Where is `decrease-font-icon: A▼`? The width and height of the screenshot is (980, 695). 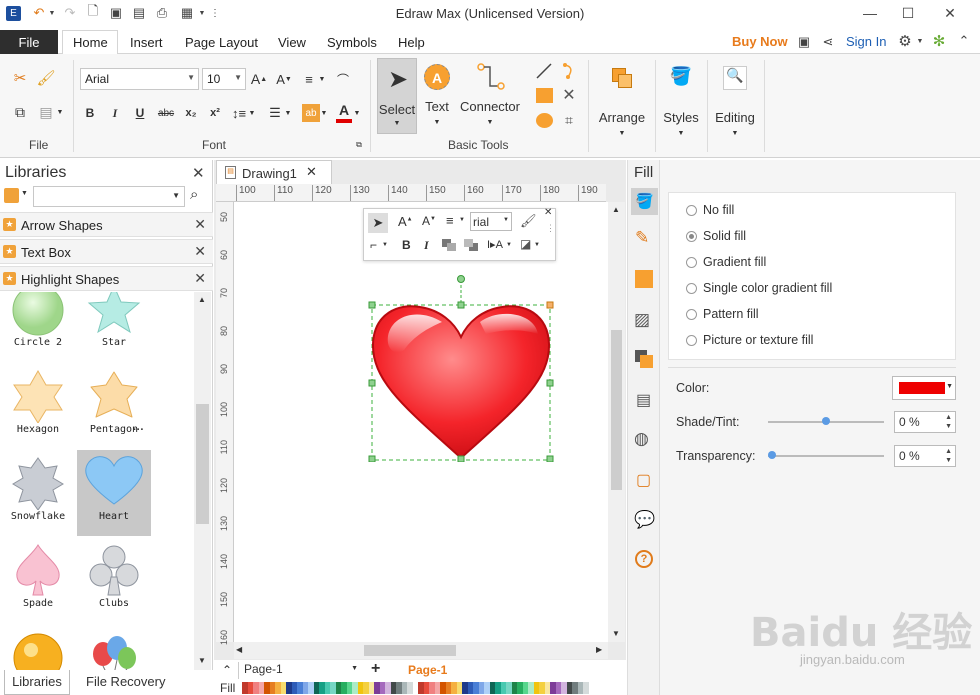 decrease-font-icon: A▼ is located at coordinates (284, 79).